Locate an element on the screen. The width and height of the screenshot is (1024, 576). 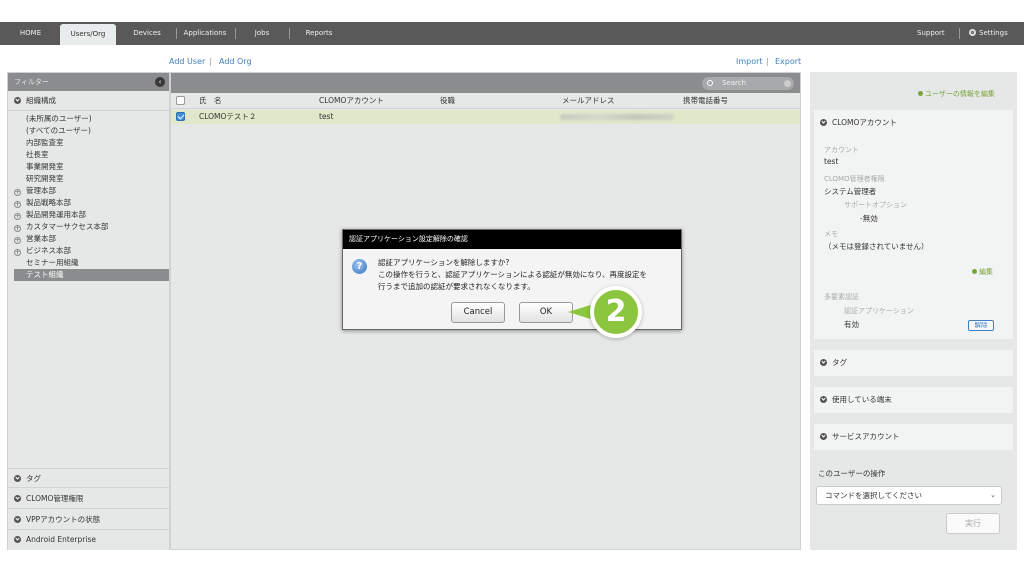
edit-user-info-link: ユーザーの情報を編集 is located at coordinates (956, 94).